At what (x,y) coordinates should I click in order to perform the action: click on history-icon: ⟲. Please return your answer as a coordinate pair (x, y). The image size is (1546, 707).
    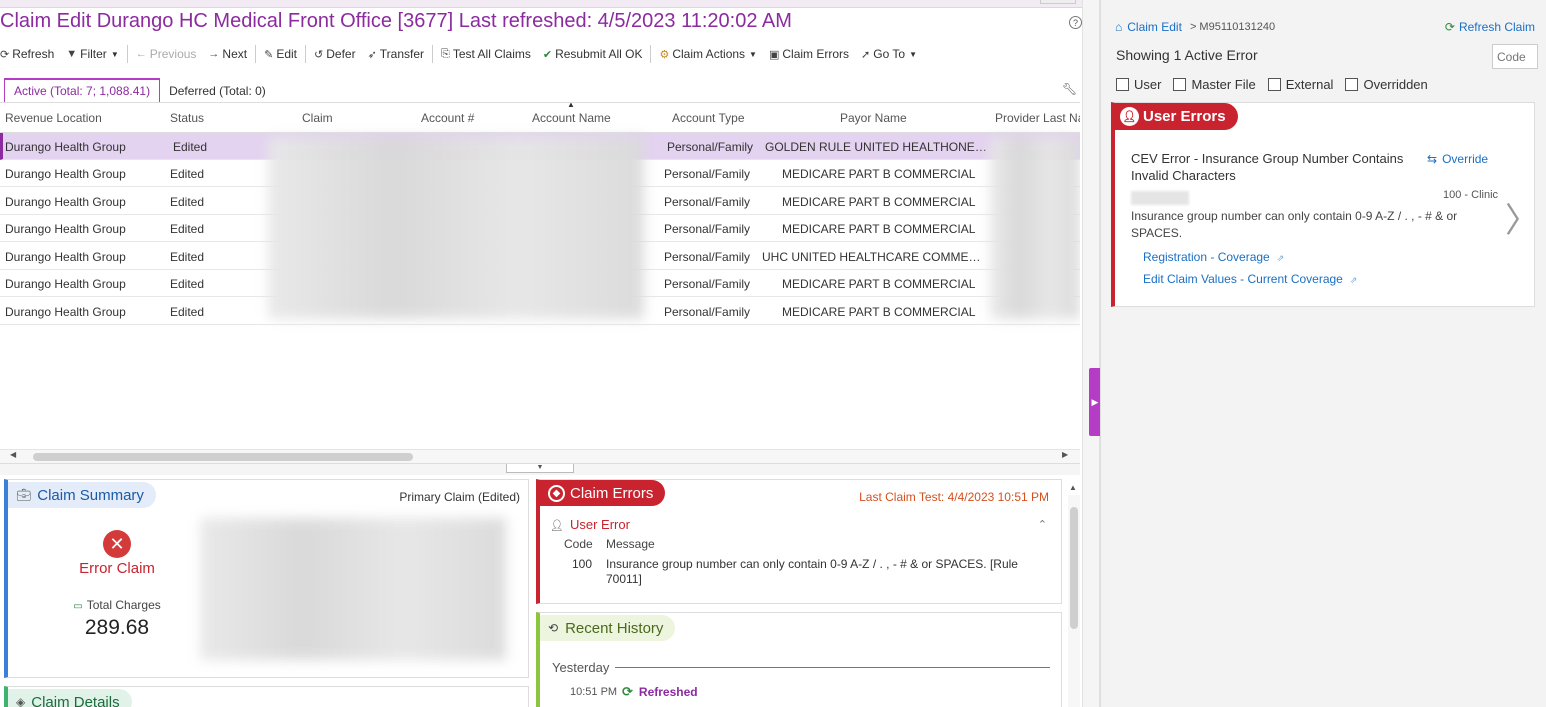
    Looking at the image, I should click on (553, 628).